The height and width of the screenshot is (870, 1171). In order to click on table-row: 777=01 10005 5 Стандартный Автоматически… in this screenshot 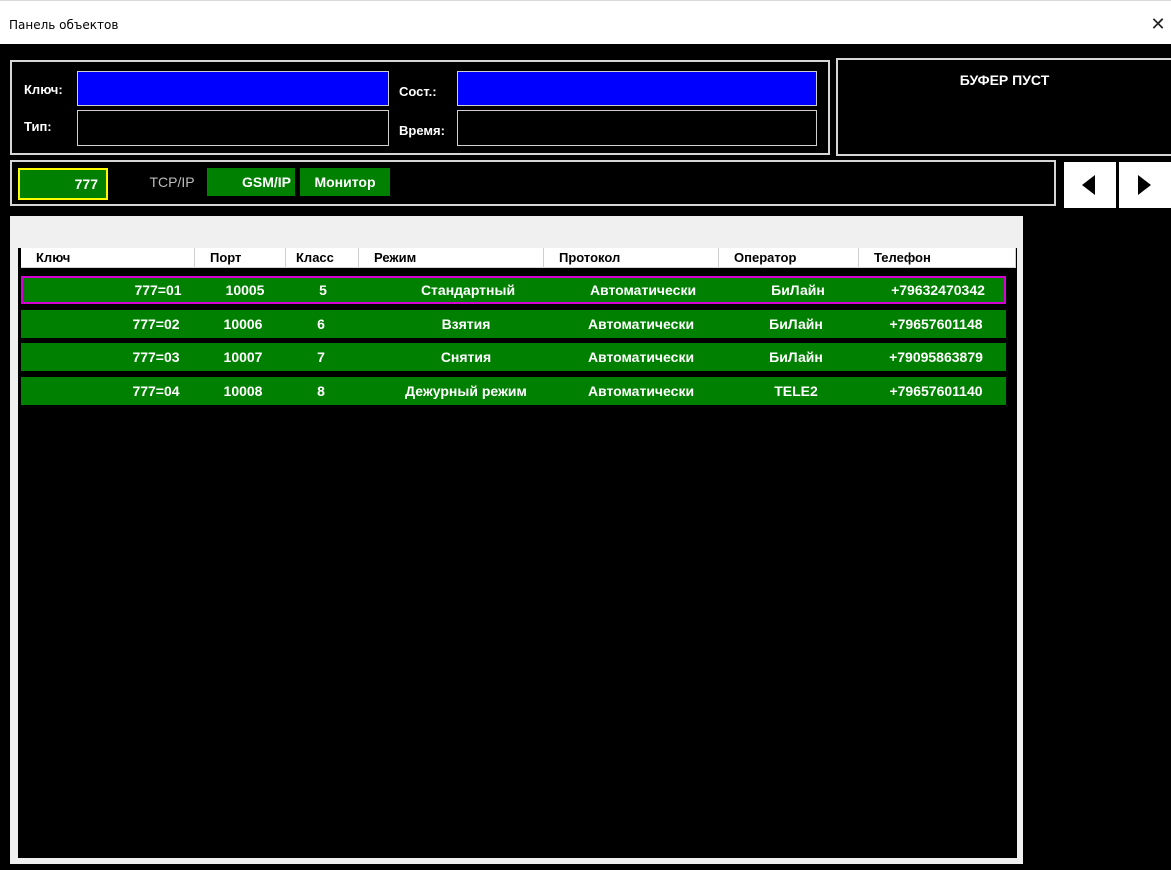, I will do `click(513, 290)`.